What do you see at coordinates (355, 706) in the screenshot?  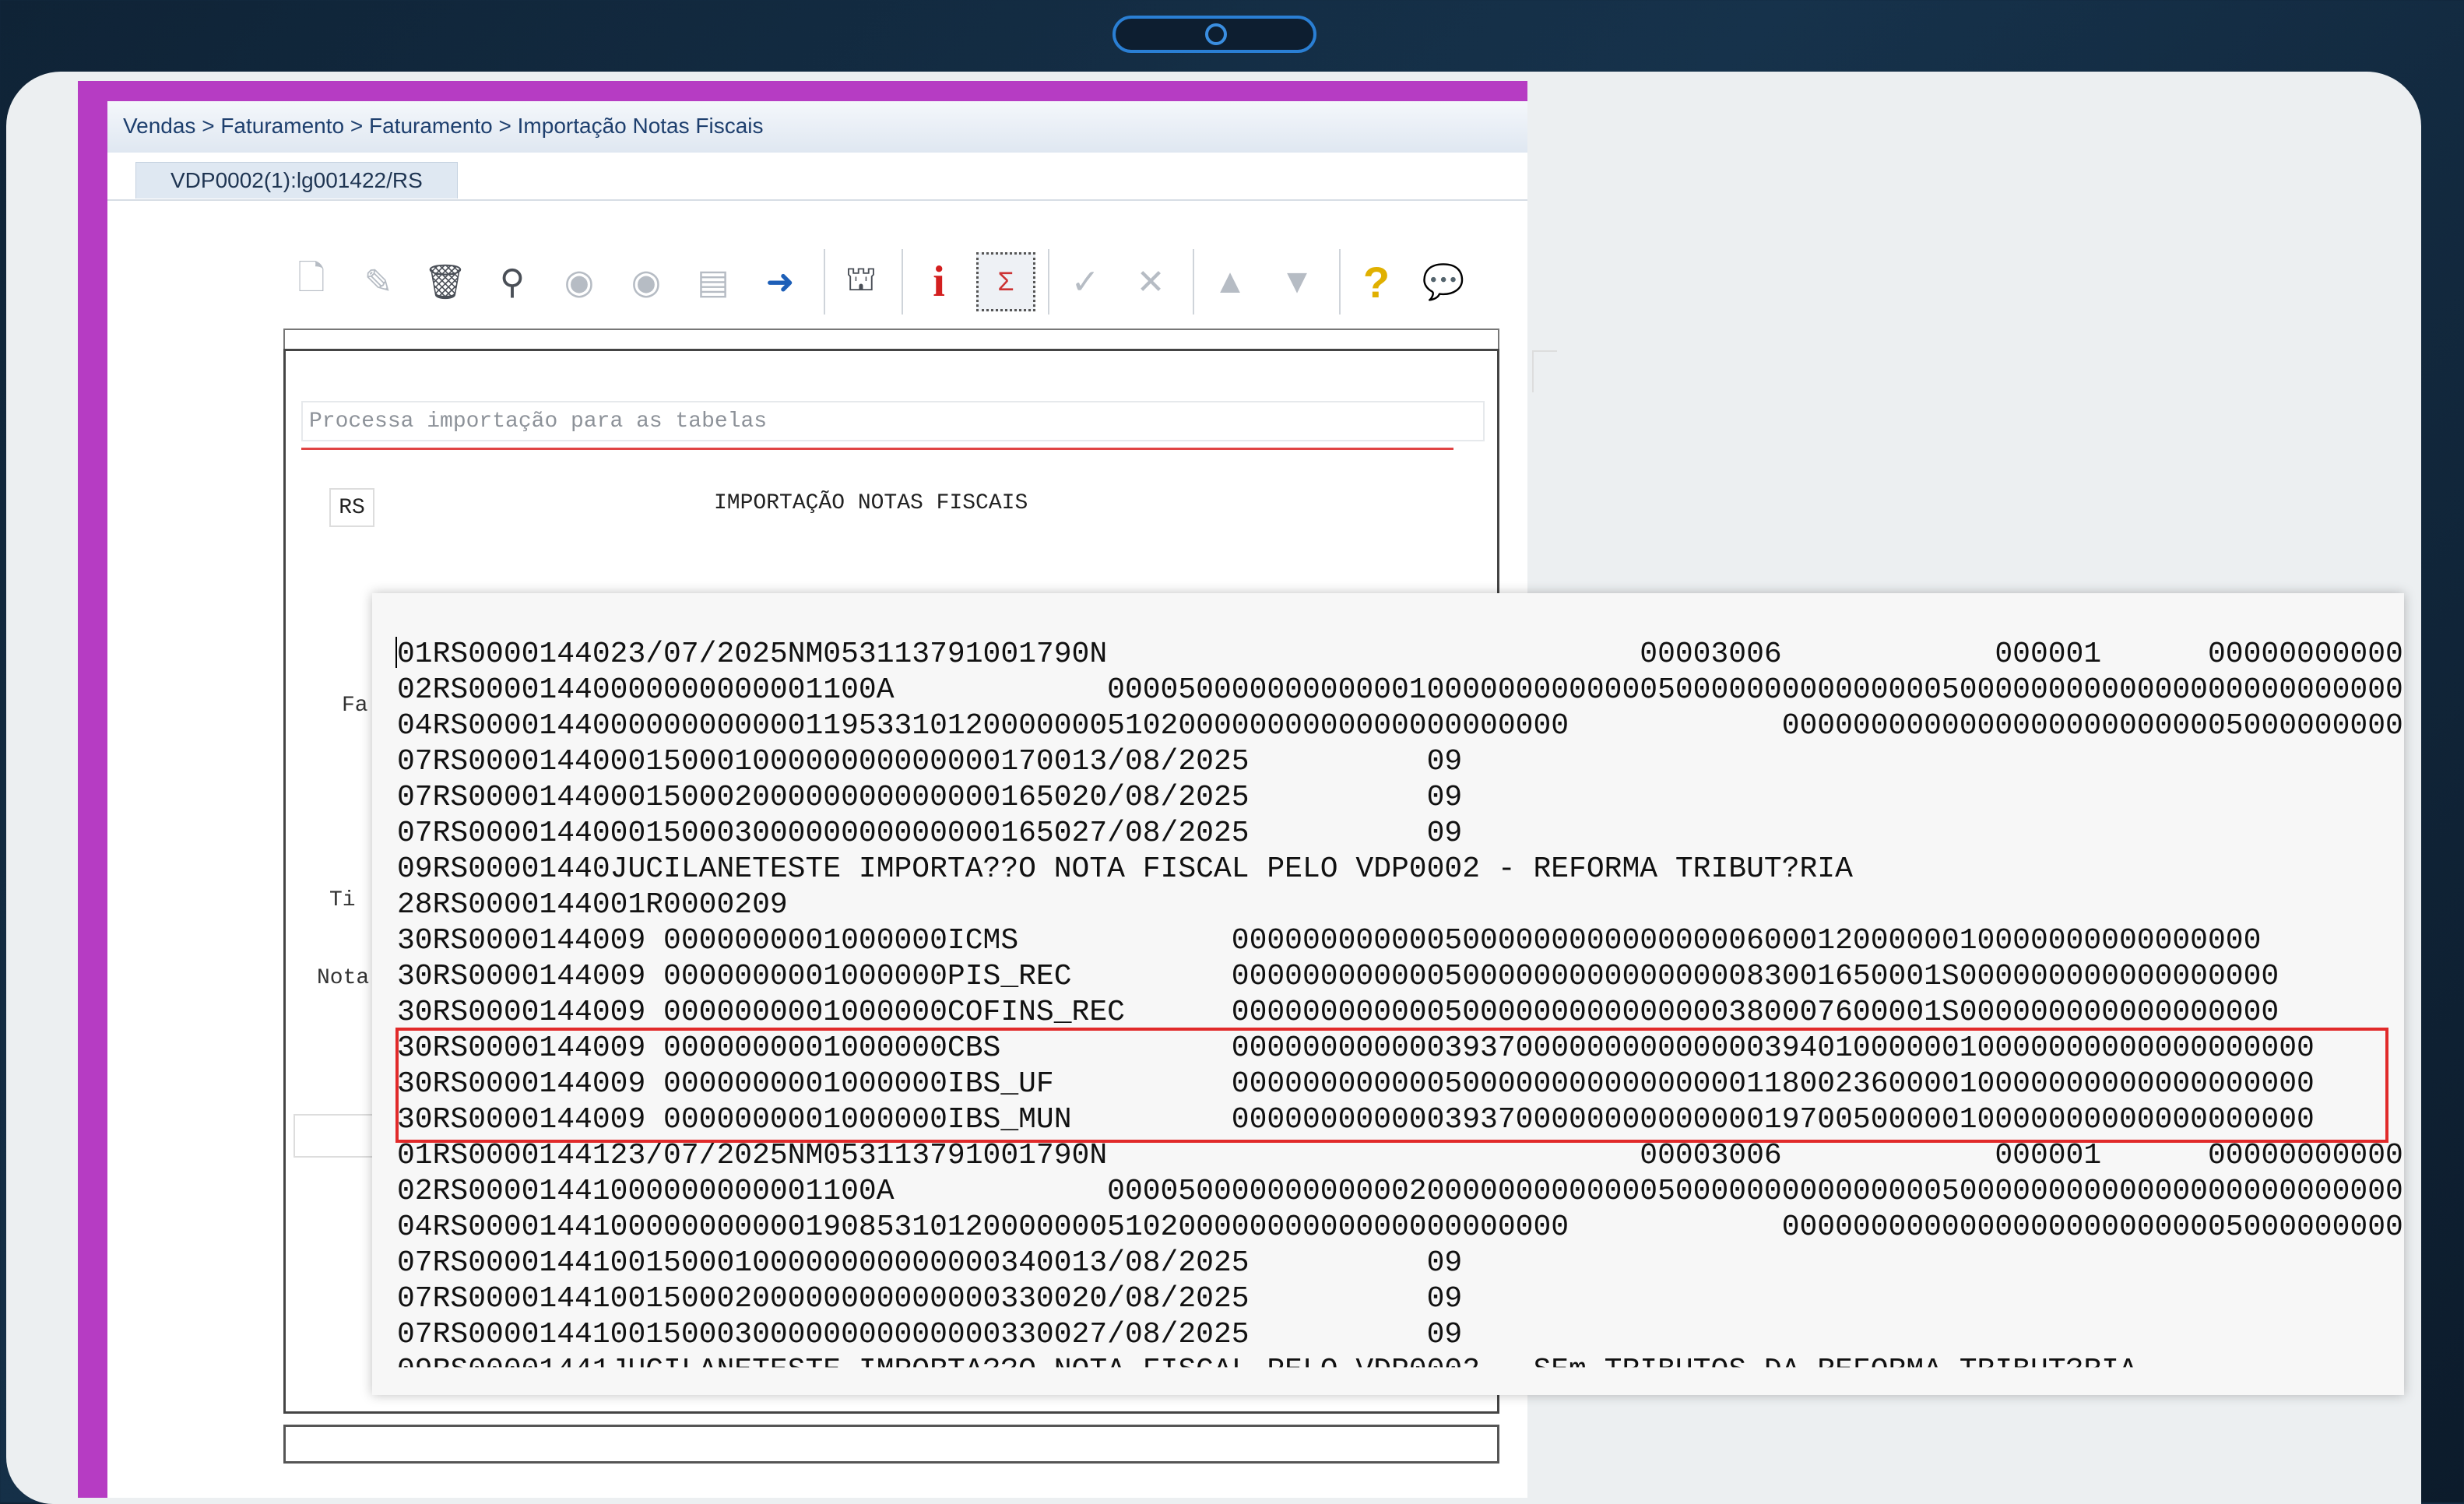 I see `label-fa: Fa` at bounding box center [355, 706].